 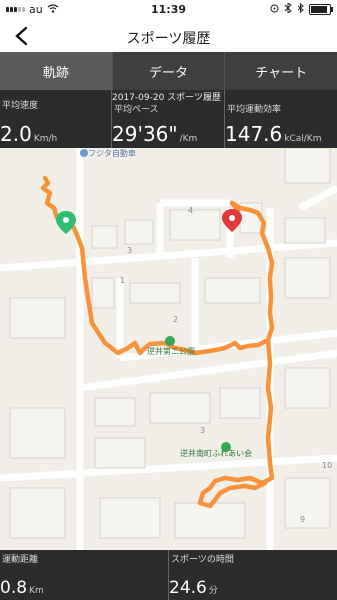 I want to click on place-icon, so click(x=84, y=153).